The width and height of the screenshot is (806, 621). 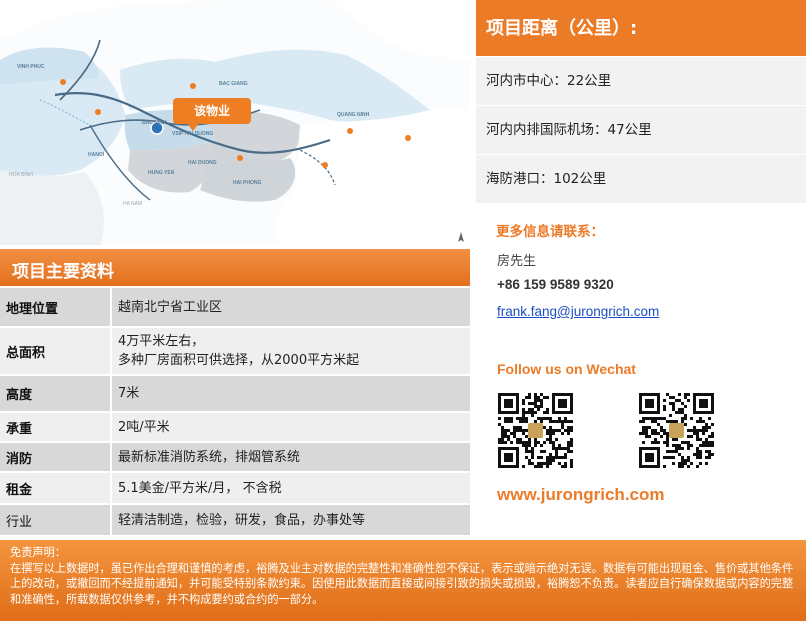 I want to click on label-quang-ninh: QUANG NINH, so click(x=353, y=115).